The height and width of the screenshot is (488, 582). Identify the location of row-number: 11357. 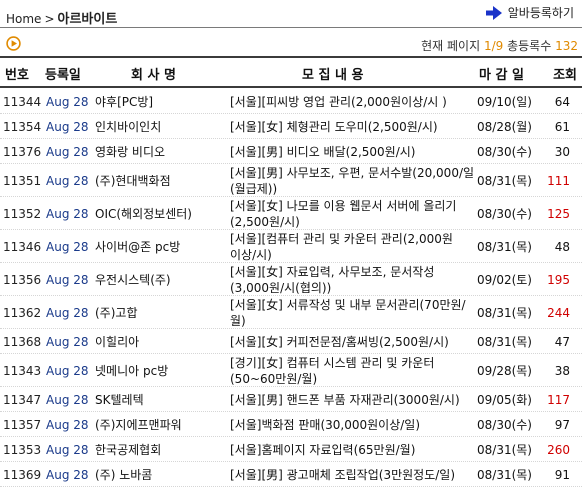
(22, 425).